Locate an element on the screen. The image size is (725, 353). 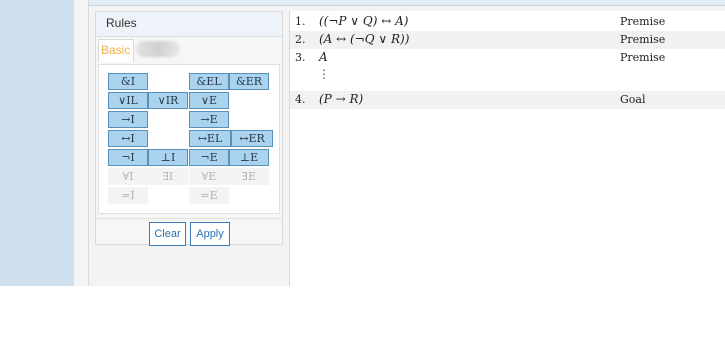
formula: (A ↔ (¬Q ∨ R)) is located at coordinates (364, 39).